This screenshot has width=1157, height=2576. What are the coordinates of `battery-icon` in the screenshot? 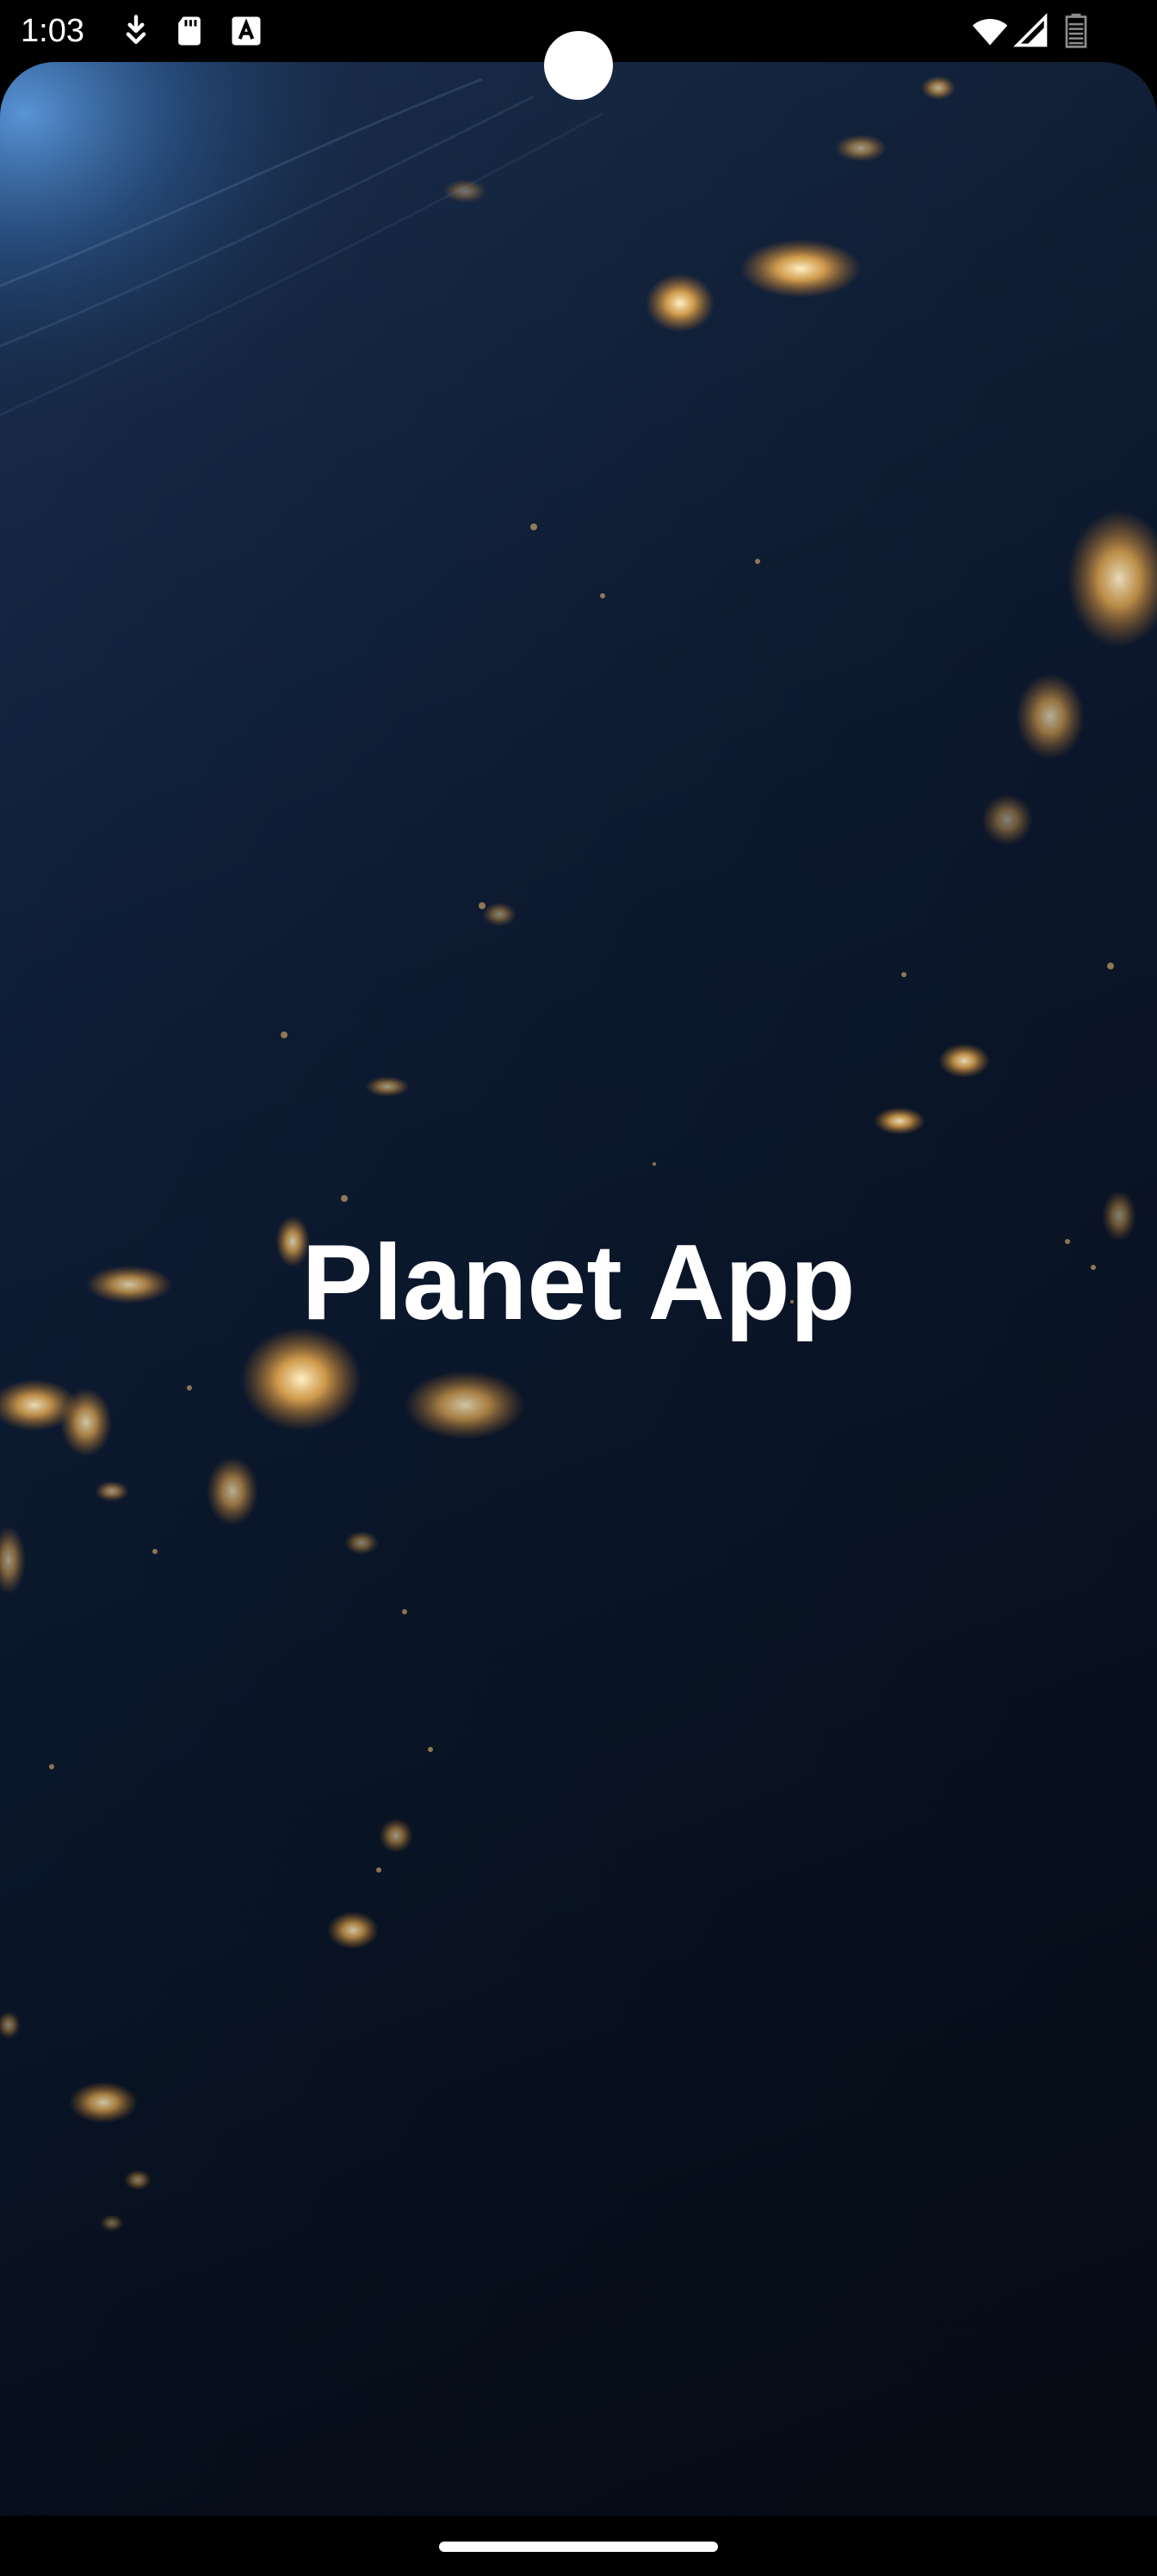 It's located at (1076, 31).